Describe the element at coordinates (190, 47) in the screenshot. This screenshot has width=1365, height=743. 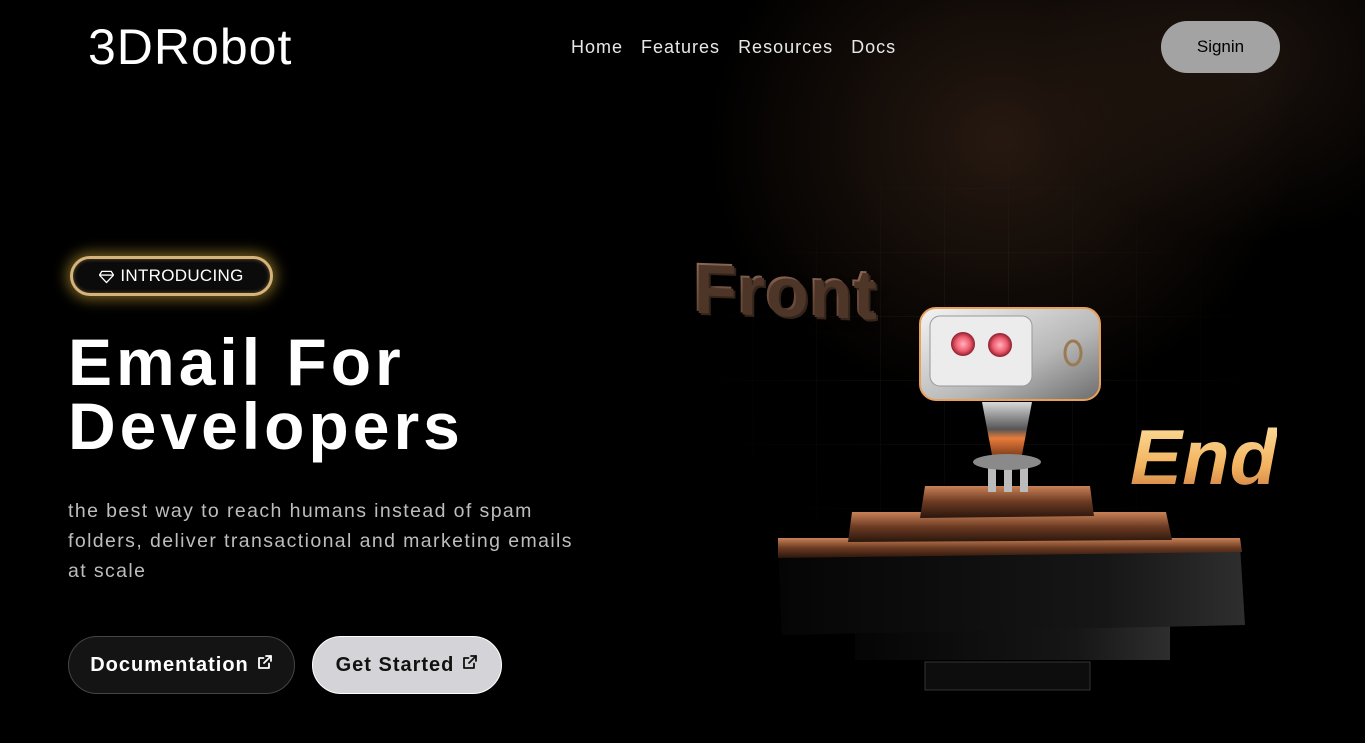
I see `logo: 3DRobot` at that location.